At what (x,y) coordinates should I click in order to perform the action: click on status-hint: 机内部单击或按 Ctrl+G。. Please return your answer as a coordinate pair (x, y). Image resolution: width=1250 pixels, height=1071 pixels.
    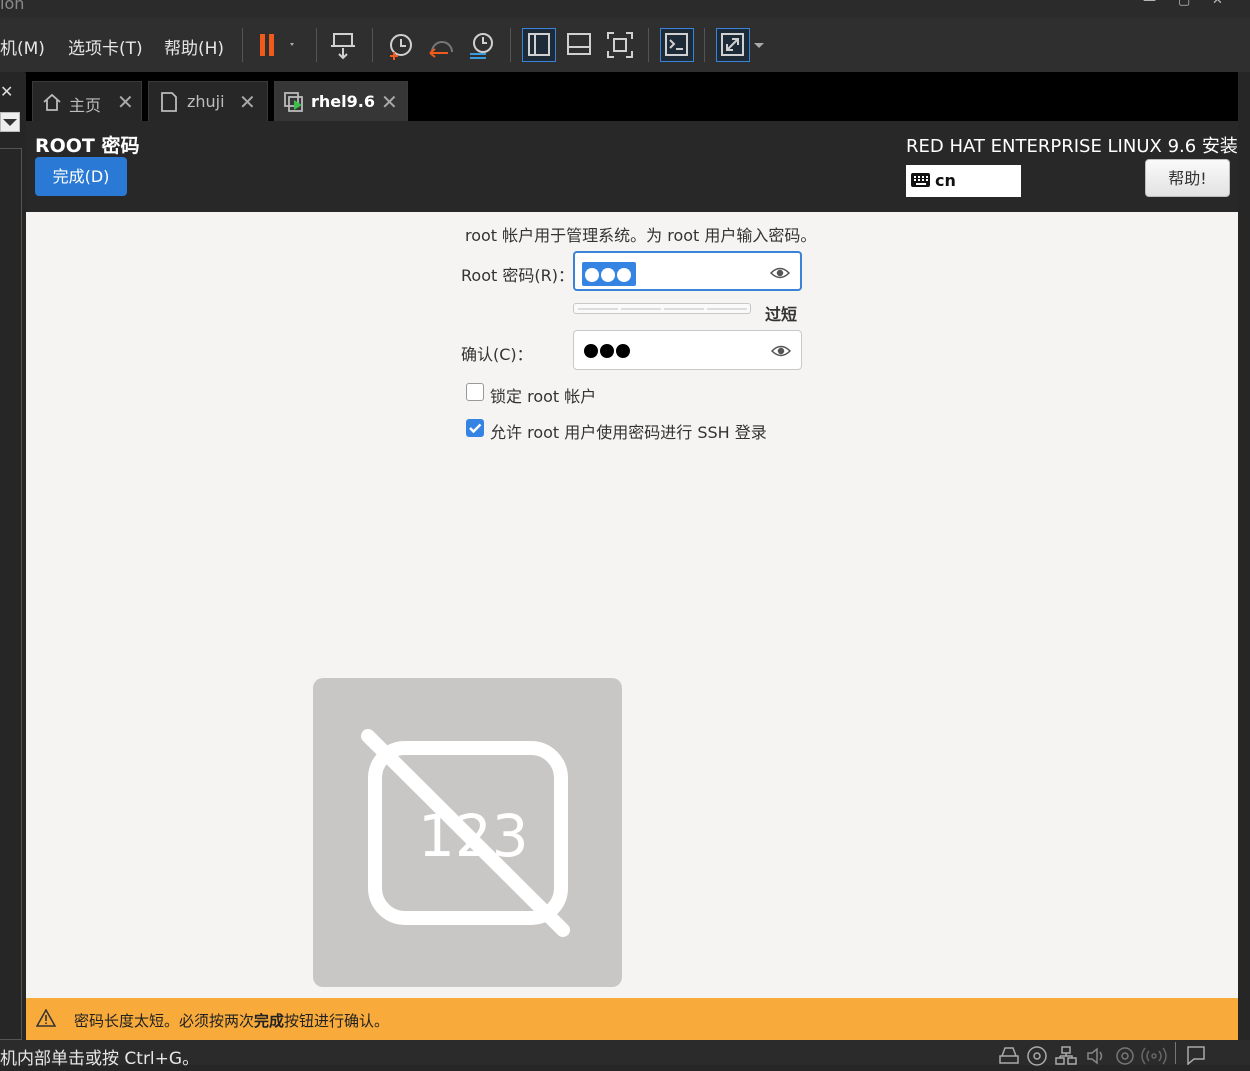
    Looking at the image, I should click on (100, 1059).